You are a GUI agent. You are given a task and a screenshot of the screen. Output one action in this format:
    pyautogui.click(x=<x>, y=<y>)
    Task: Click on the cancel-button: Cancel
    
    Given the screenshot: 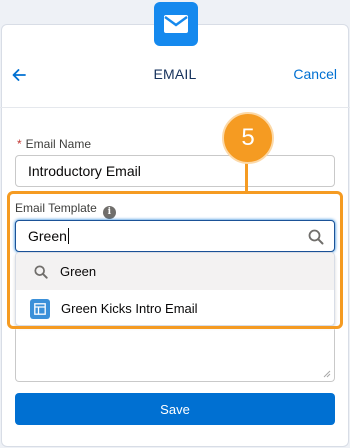 What is the action you would take?
    pyautogui.click(x=315, y=74)
    